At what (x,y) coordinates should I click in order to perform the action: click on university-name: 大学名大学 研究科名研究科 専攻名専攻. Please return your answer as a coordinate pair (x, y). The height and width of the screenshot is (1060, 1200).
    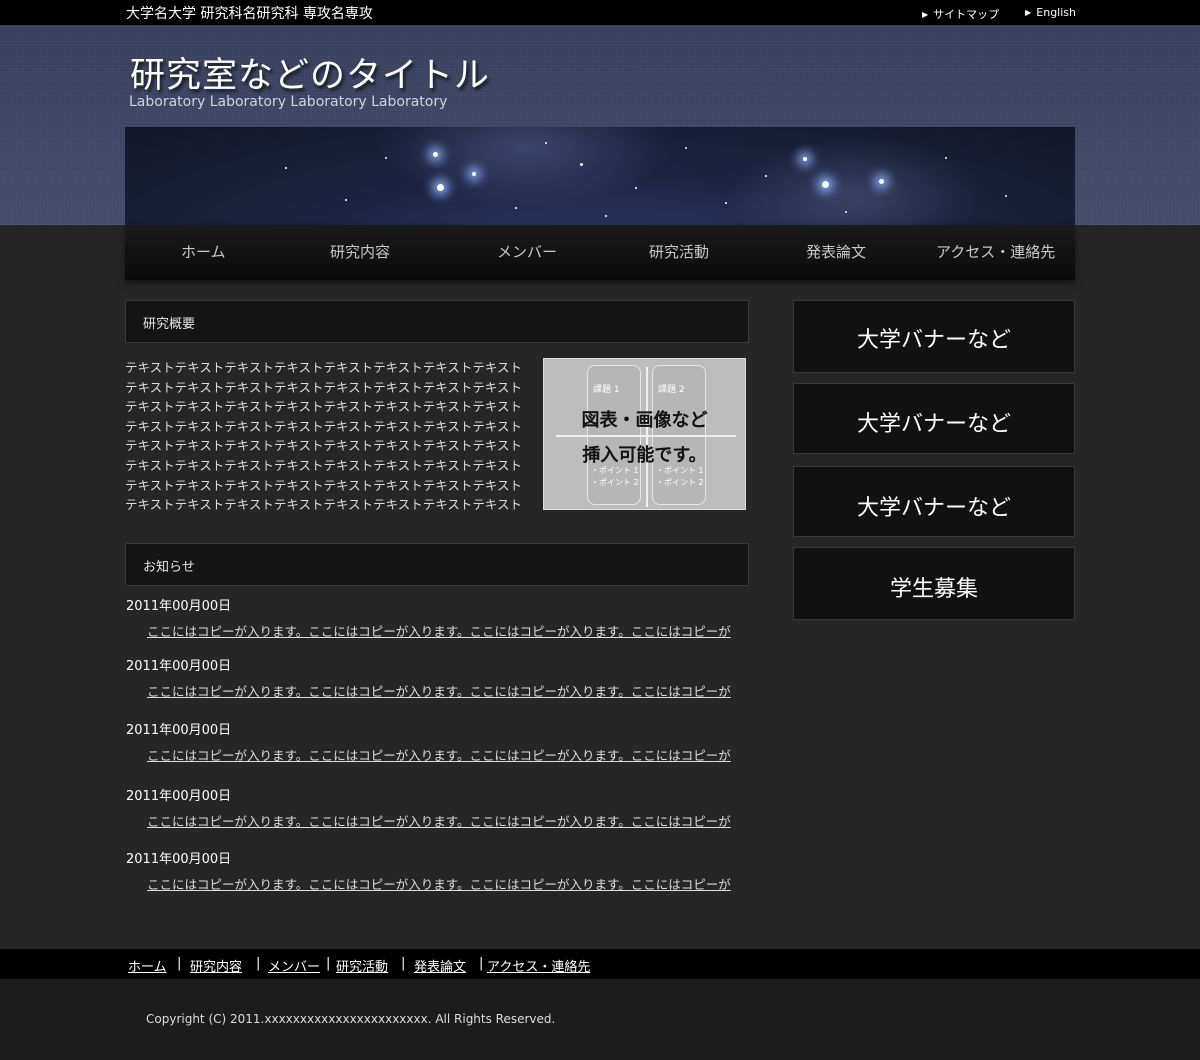
    Looking at the image, I should click on (249, 14).